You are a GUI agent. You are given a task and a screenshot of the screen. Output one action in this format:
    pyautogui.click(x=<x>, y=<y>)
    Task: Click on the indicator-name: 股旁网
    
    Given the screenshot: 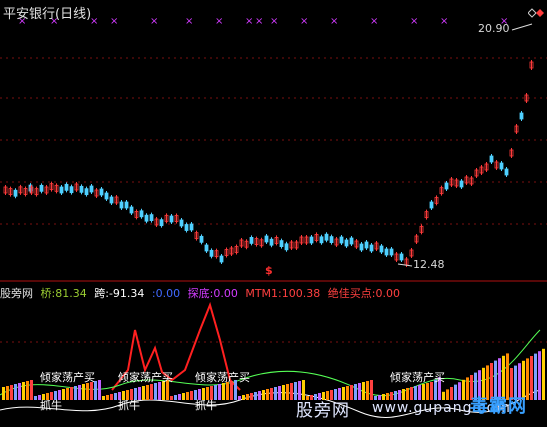 What is the action you would take?
    pyautogui.click(x=16, y=293)
    